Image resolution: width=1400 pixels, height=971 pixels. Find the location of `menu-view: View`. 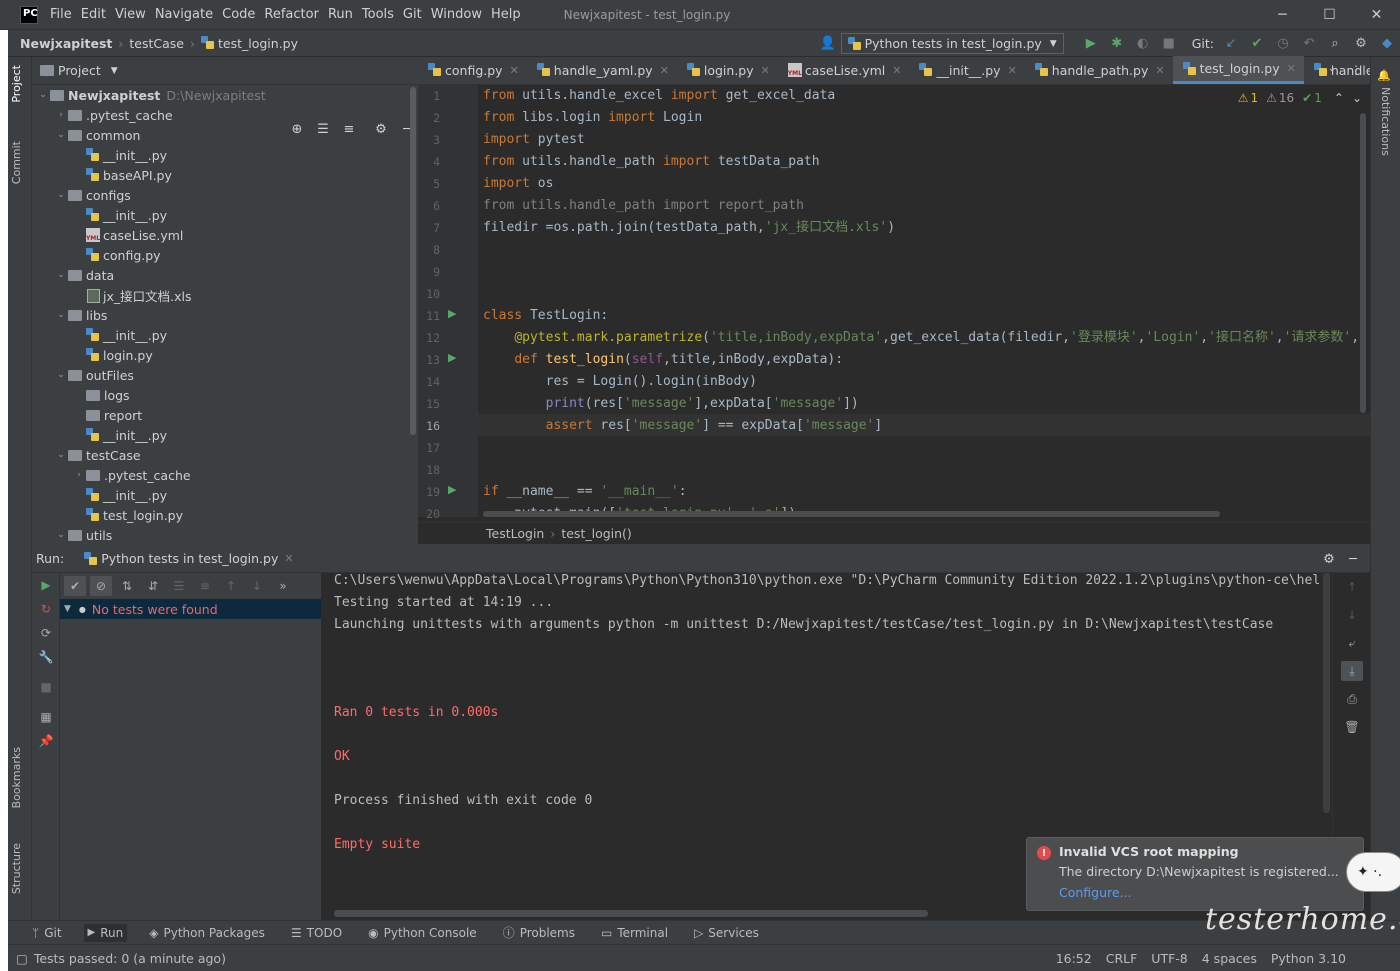

menu-view: View is located at coordinates (130, 14).